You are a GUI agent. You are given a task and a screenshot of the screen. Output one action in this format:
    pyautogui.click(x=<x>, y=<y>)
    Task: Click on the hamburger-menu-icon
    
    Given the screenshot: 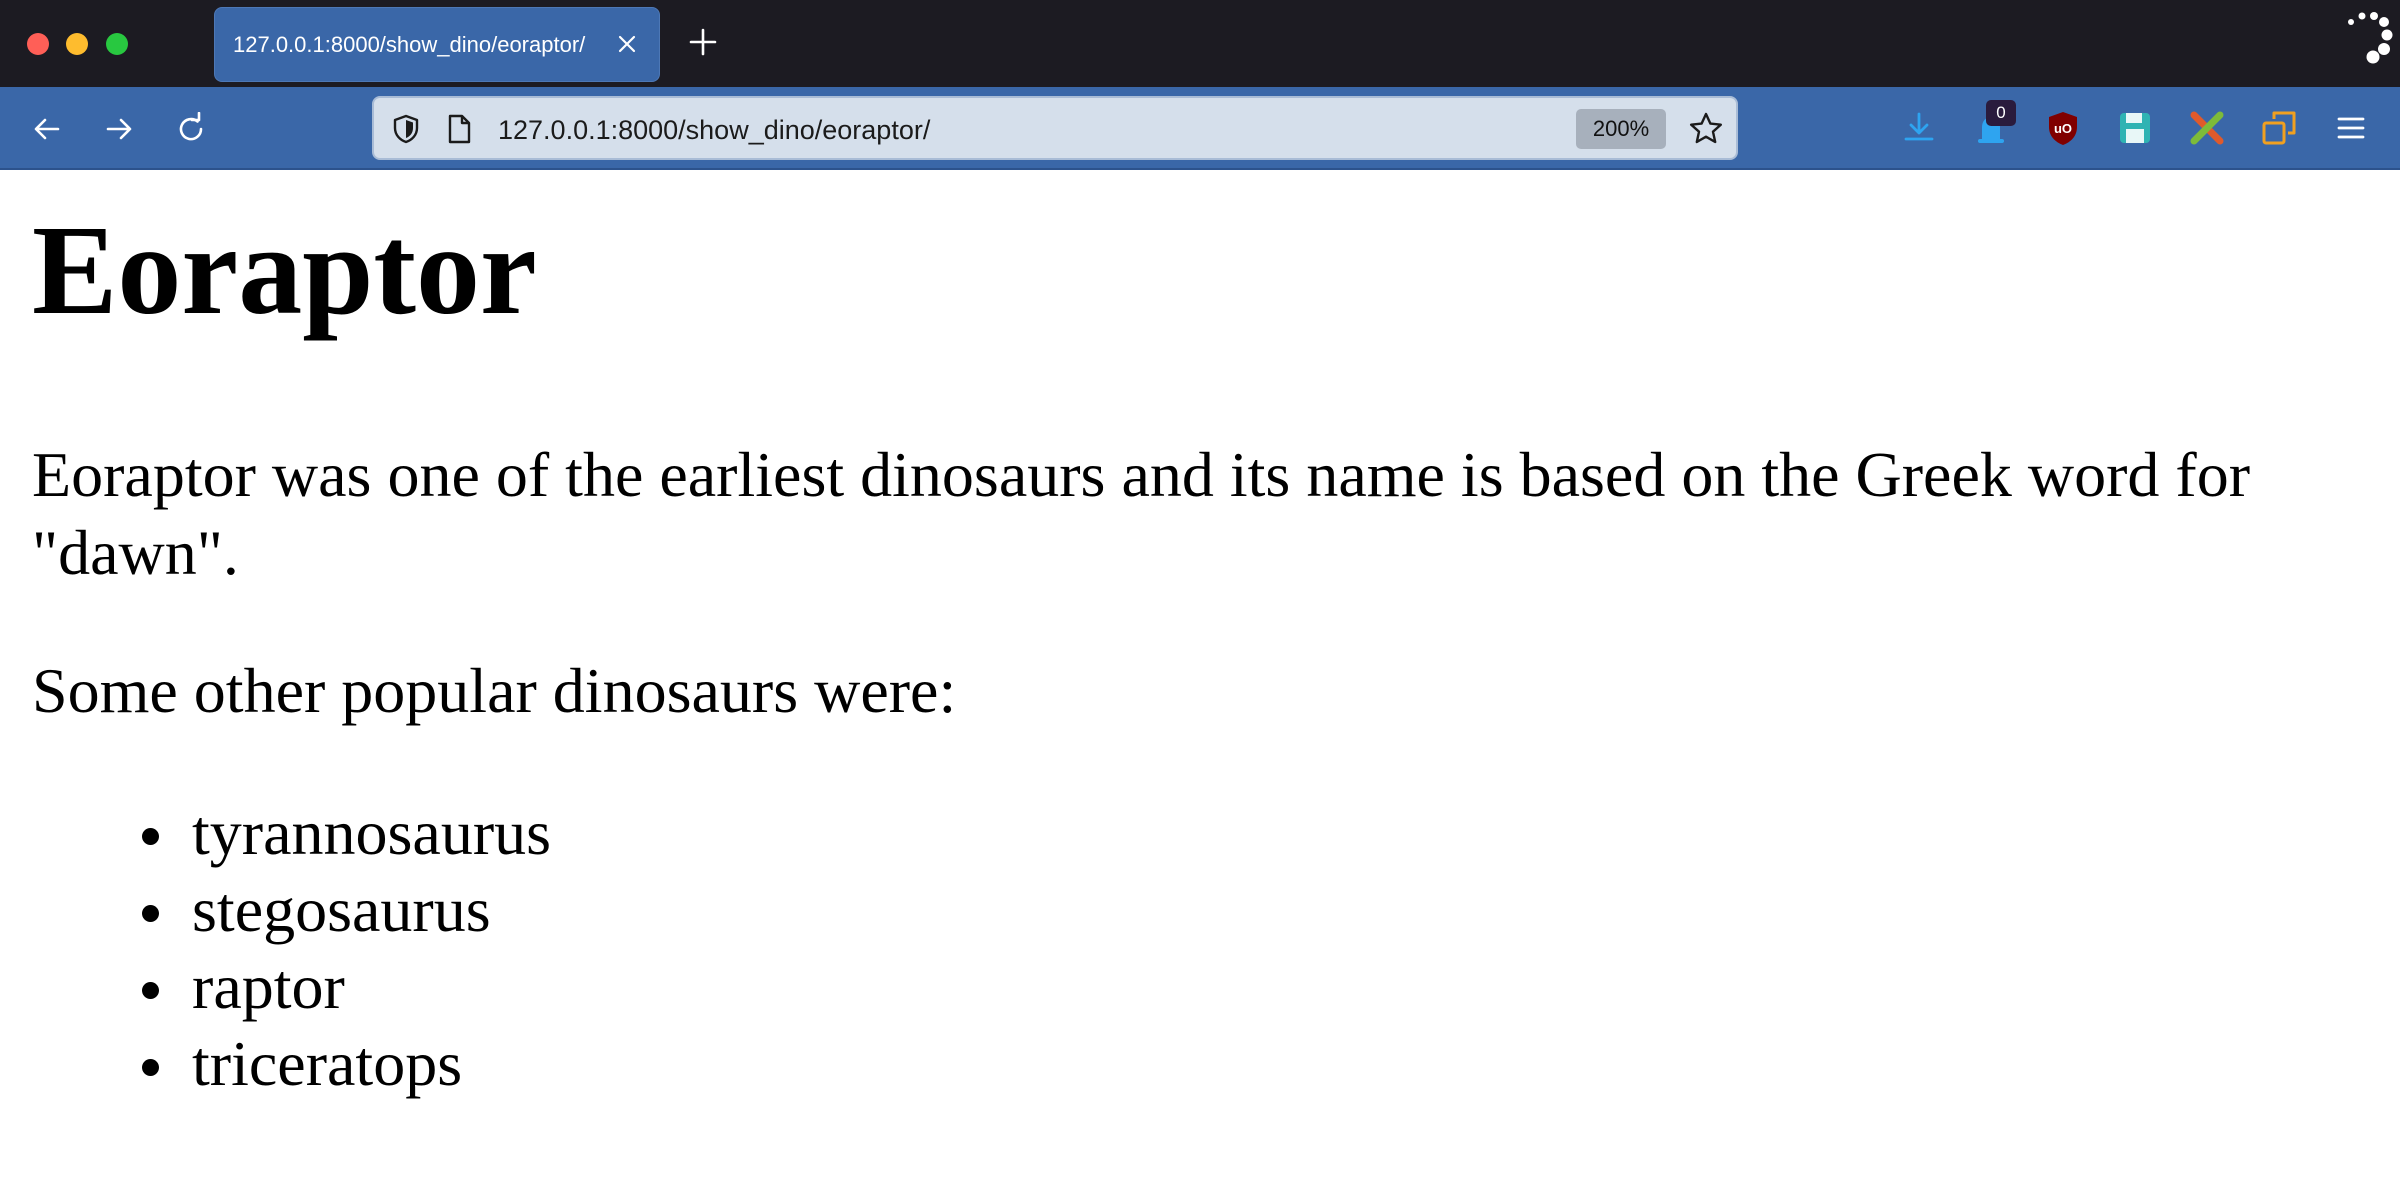 What is the action you would take?
    pyautogui.click(x=2351, y=128)
    